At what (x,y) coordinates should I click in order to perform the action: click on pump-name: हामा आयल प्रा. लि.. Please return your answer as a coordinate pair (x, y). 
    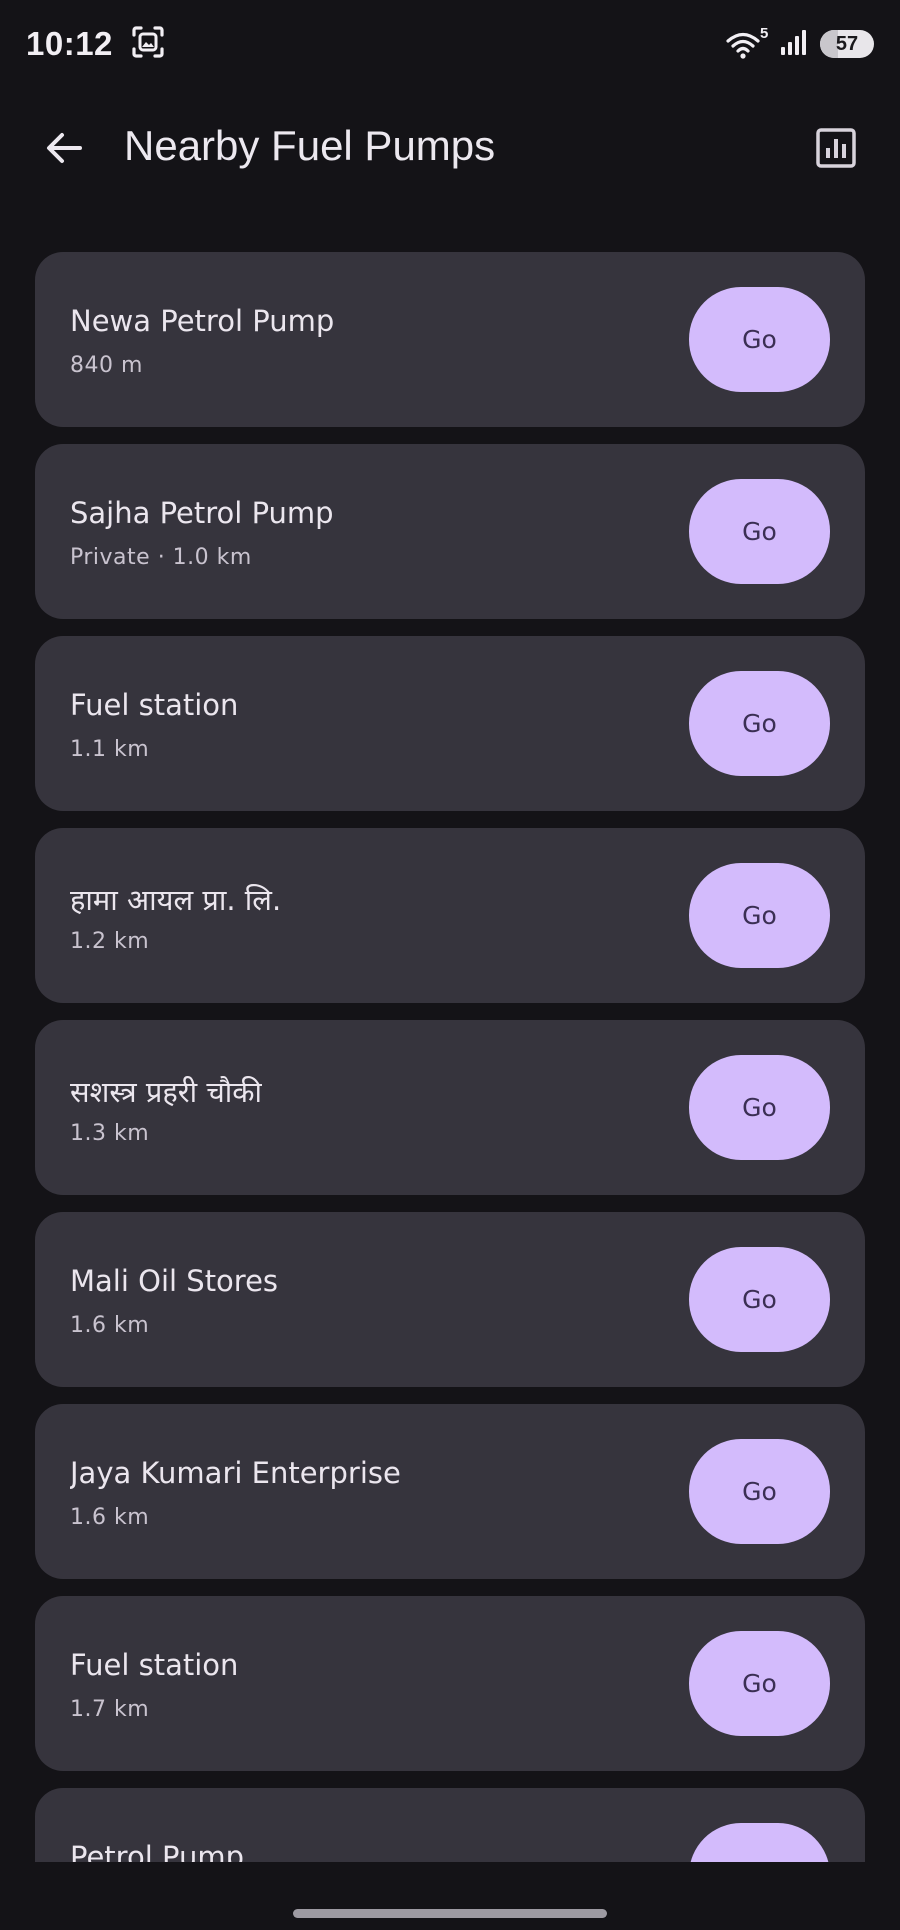
    Looking at the image, I should click on (176, 900).